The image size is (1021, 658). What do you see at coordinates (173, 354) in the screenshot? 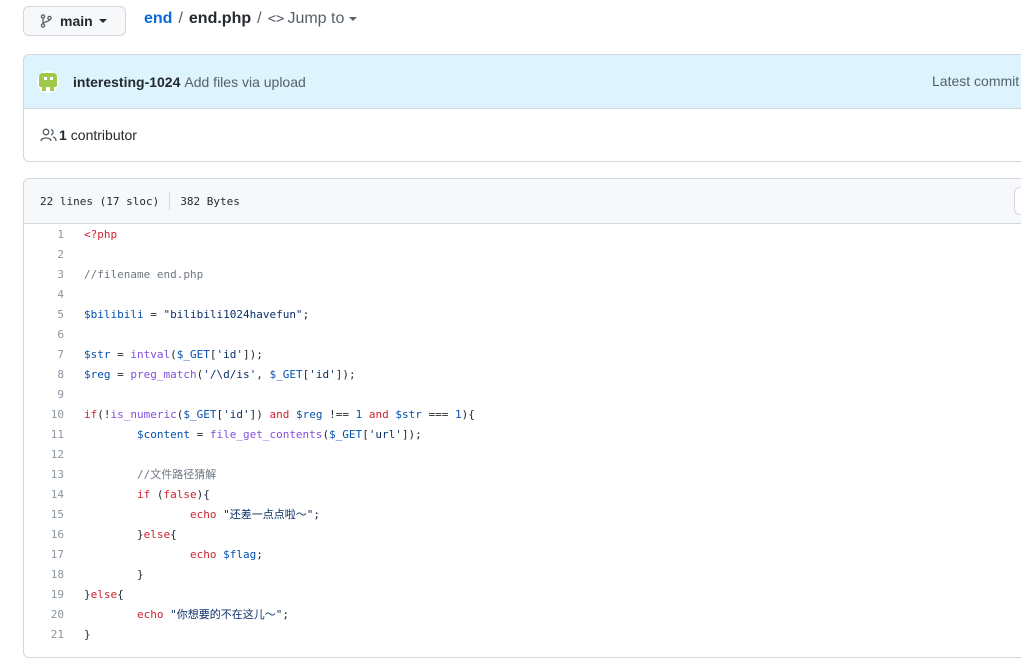
I see `code-text: $str = intval($_GET['id']);` at bounding box center [173, 354].